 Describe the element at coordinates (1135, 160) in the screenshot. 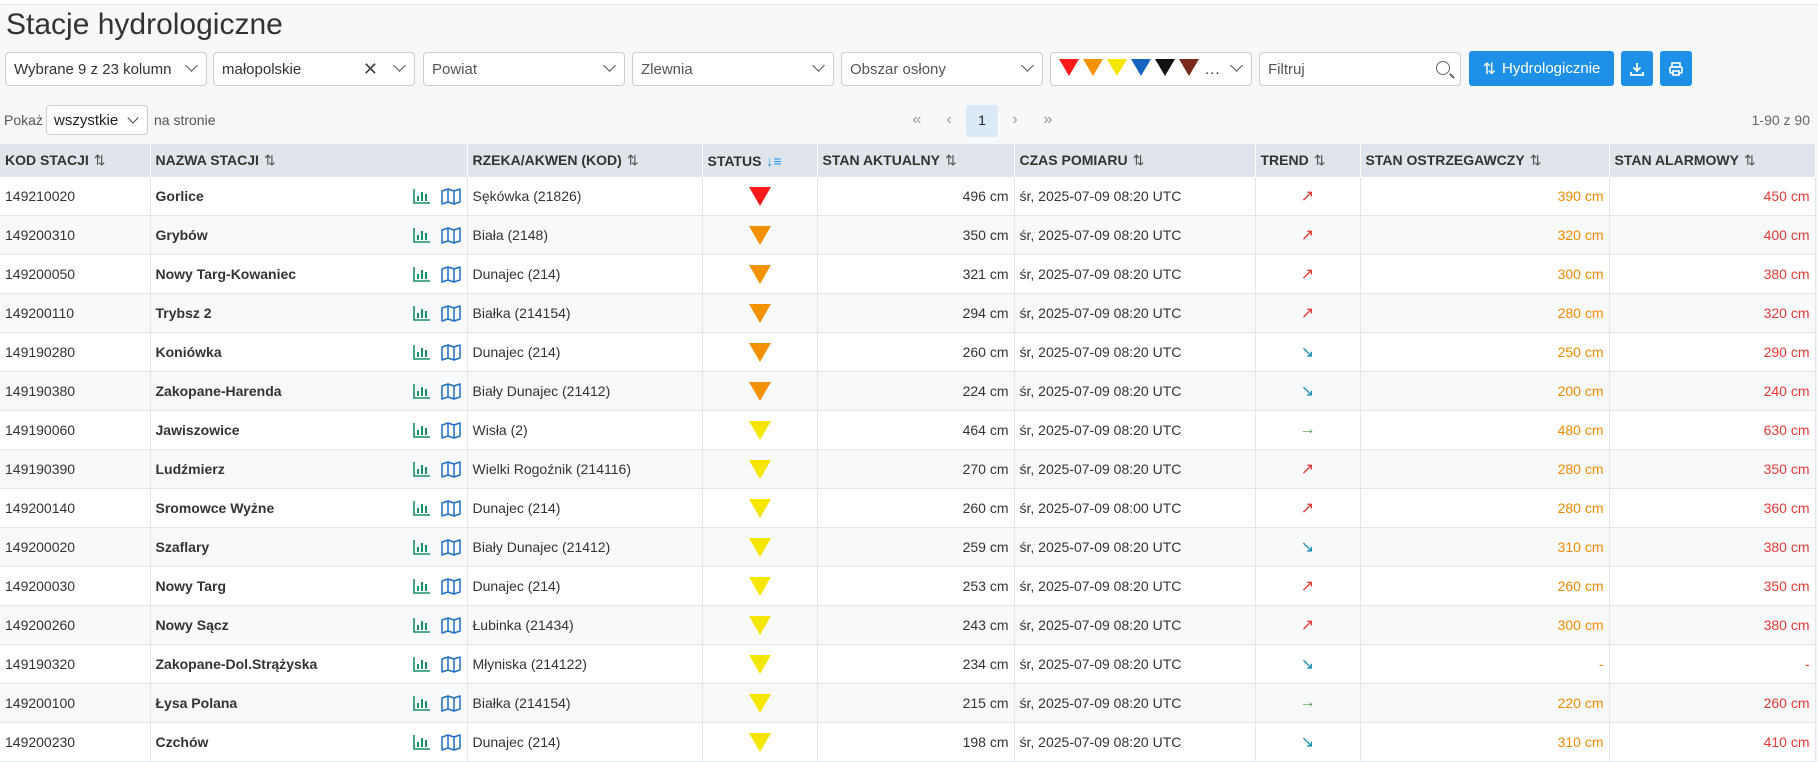

I see `header-time: CZAS POMIARU ⇅` at that location.